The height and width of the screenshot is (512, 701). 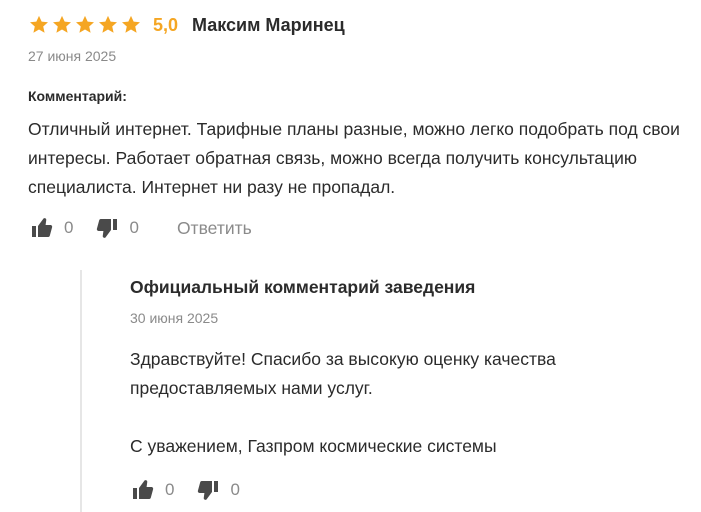 I want to click on rating-value: 5,0, so click(x=166, y=24).